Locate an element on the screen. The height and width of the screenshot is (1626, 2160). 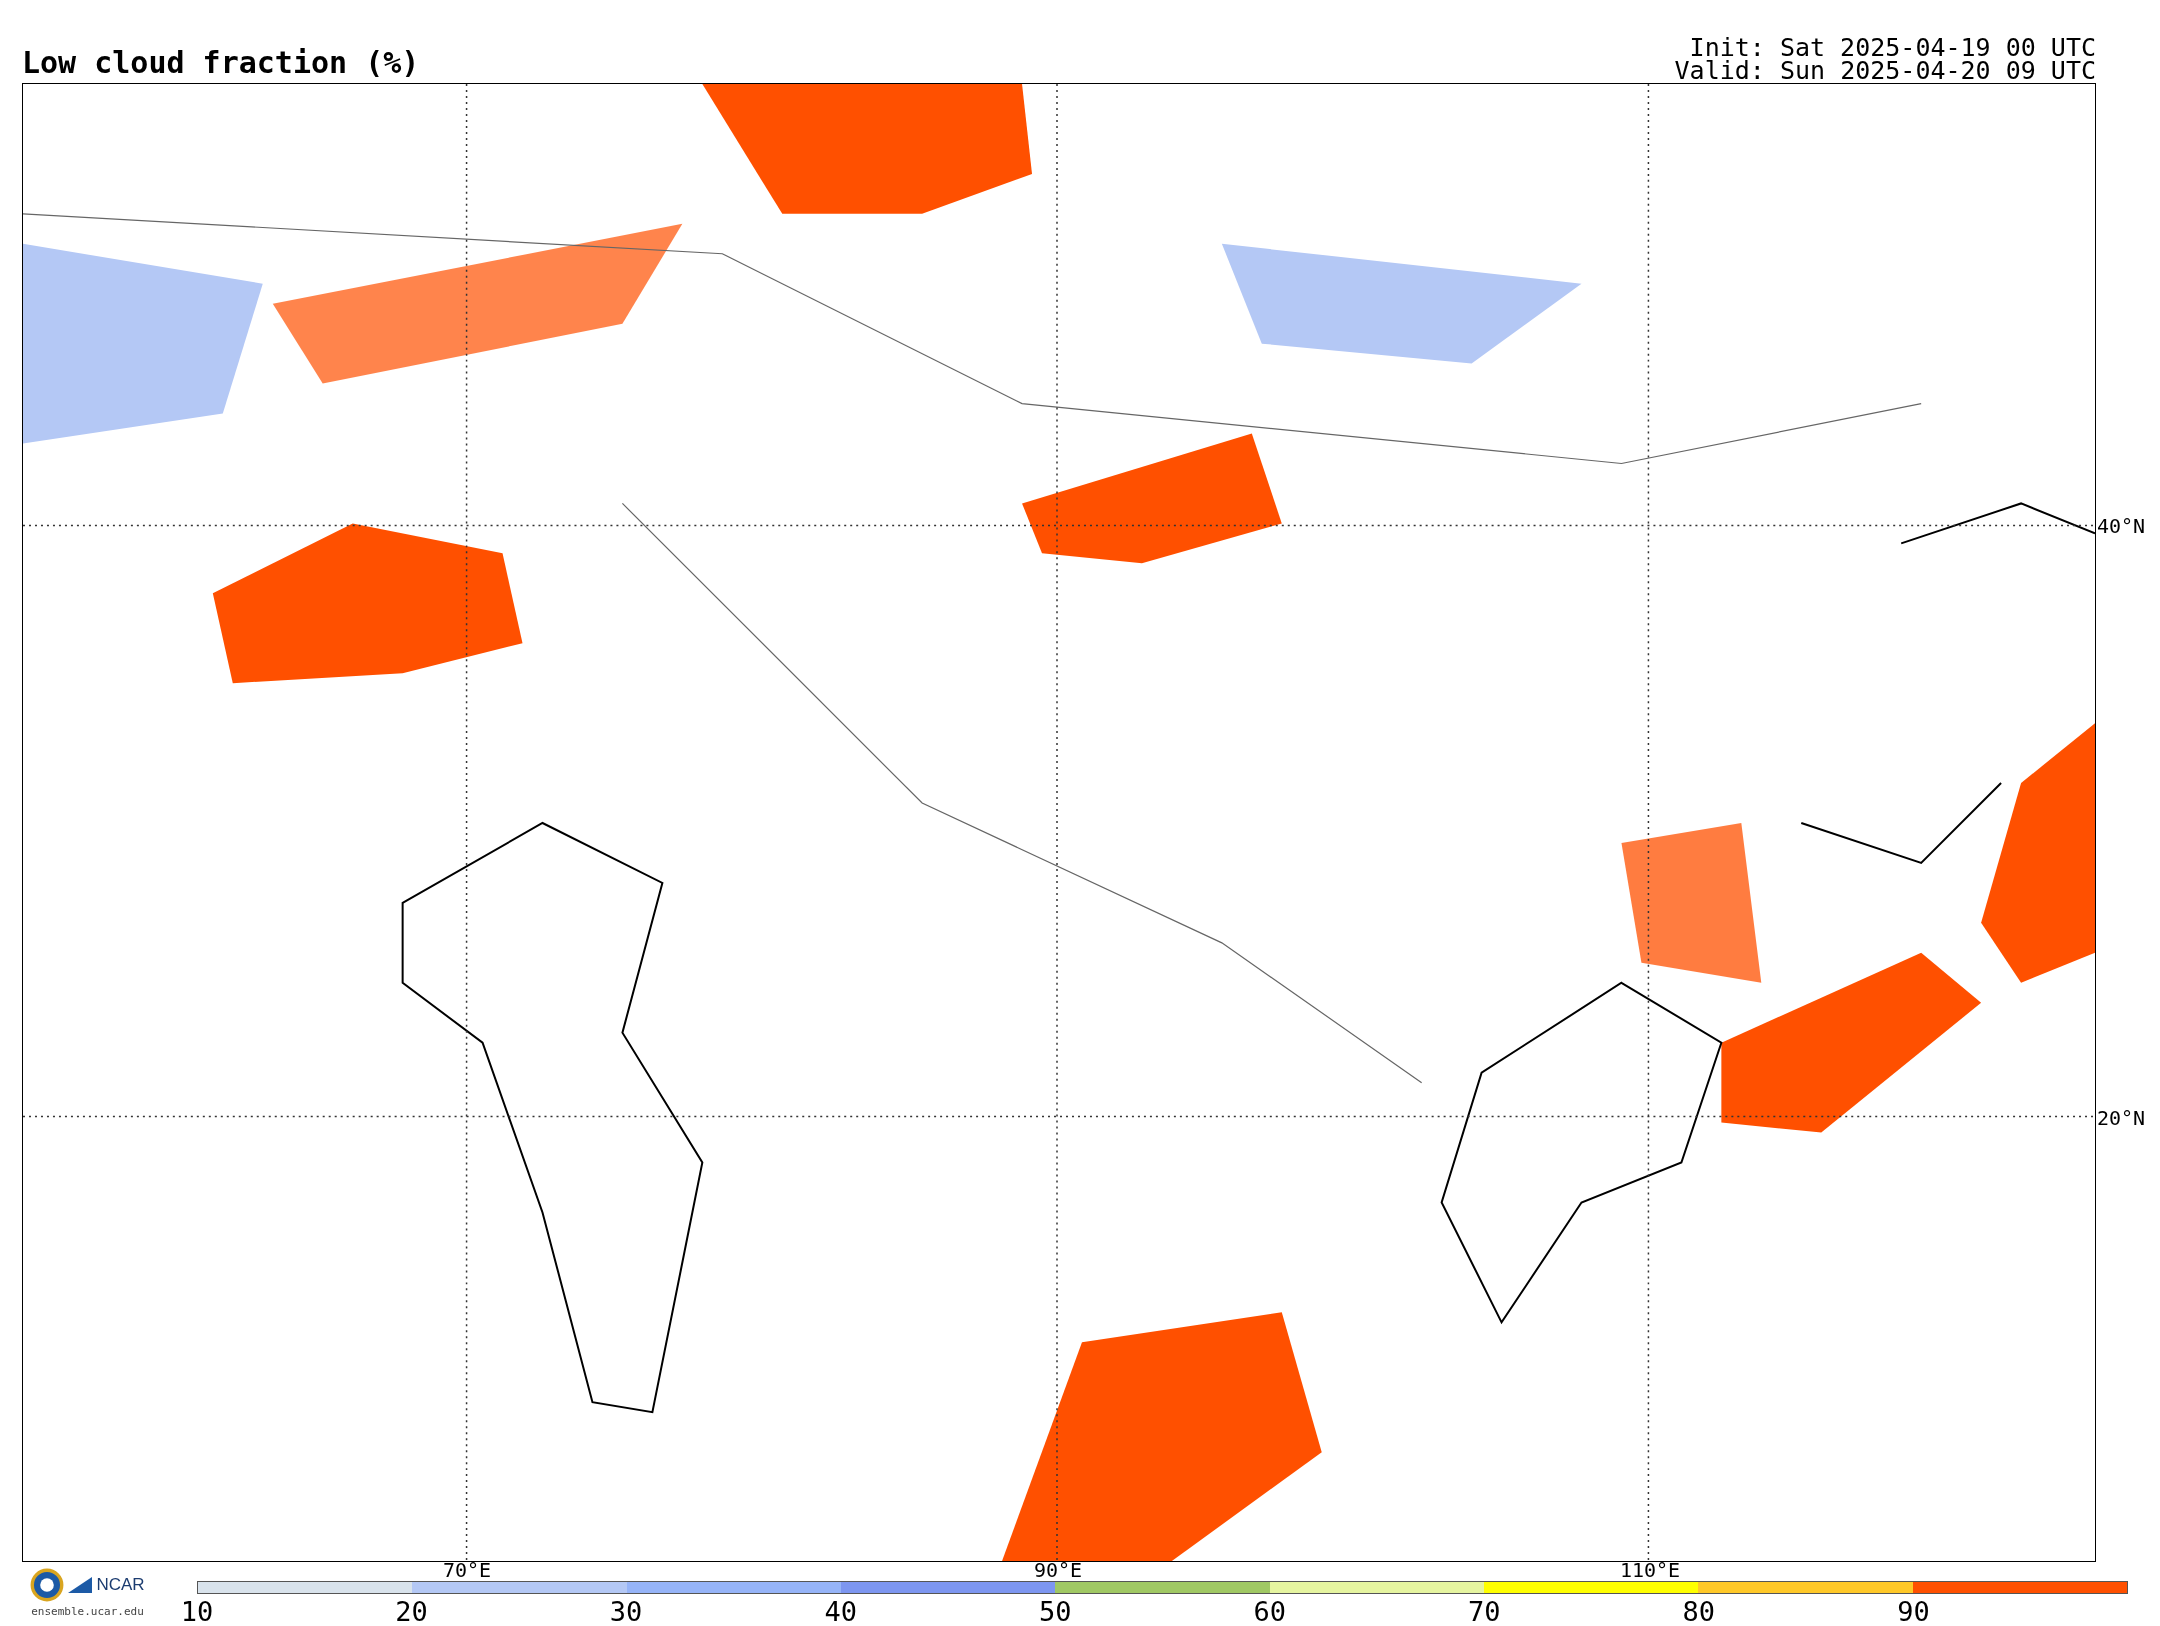
valid-time: Valid: Sun 2025-04-20 09 UTC is located at coordinates (1885, 70).